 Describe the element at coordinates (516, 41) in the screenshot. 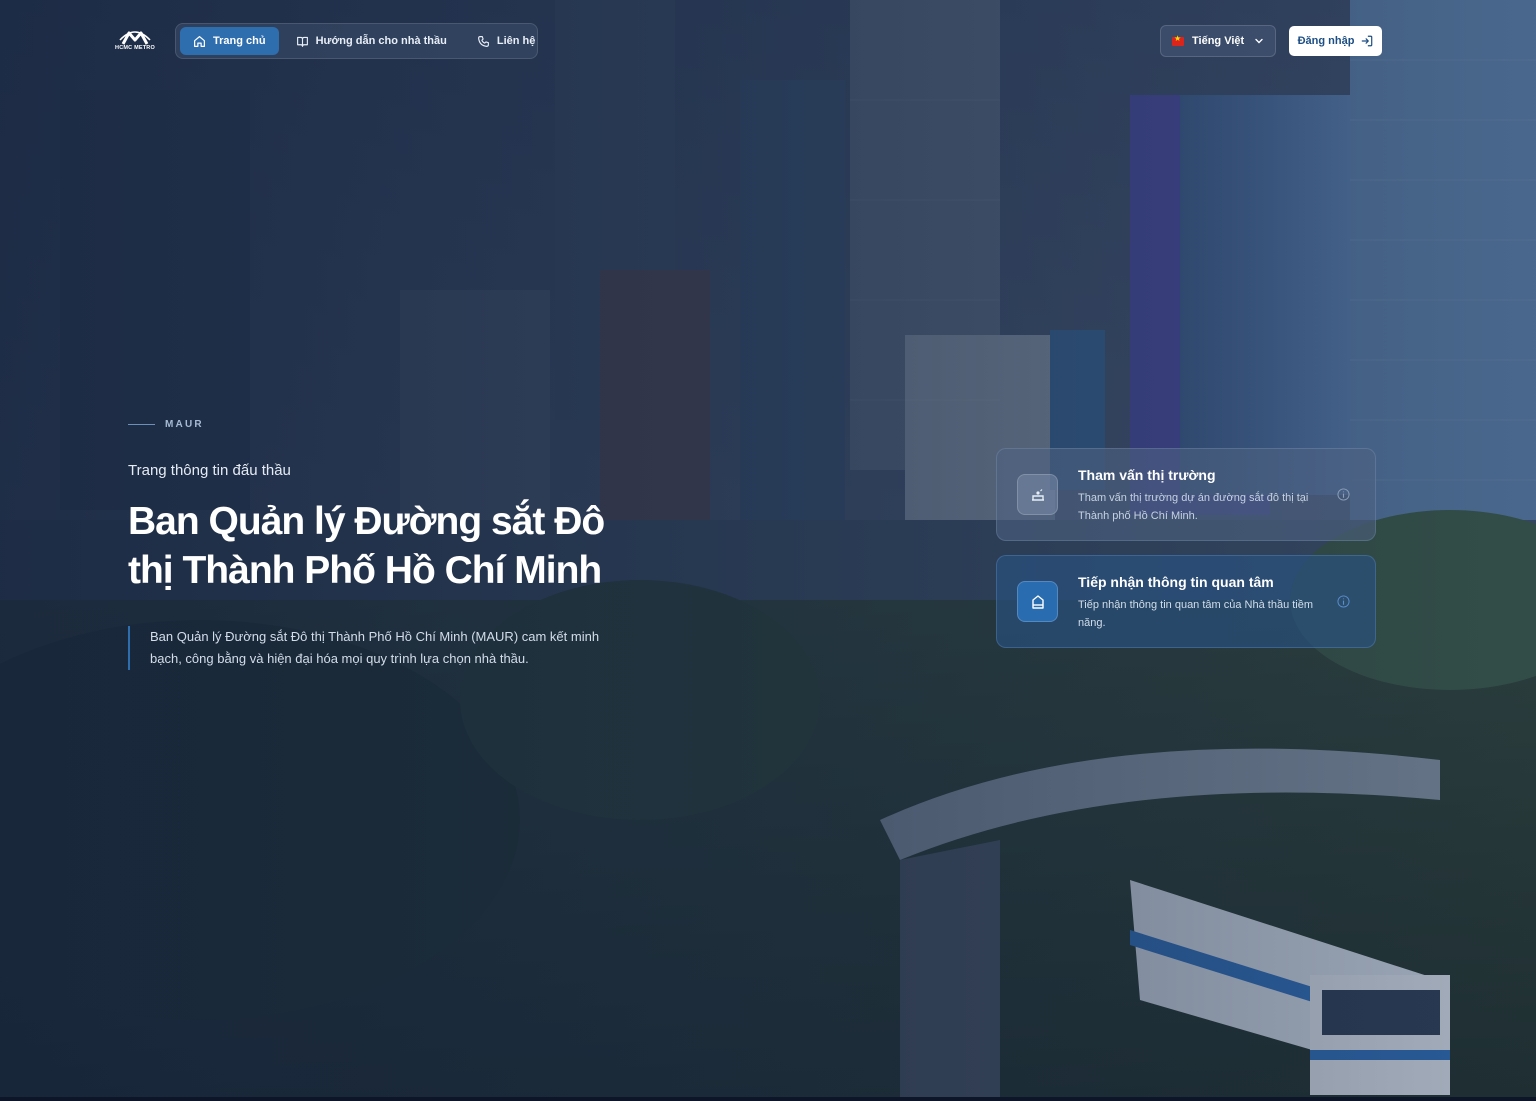

I see `nav-item-label: Liên hệ` at that location.